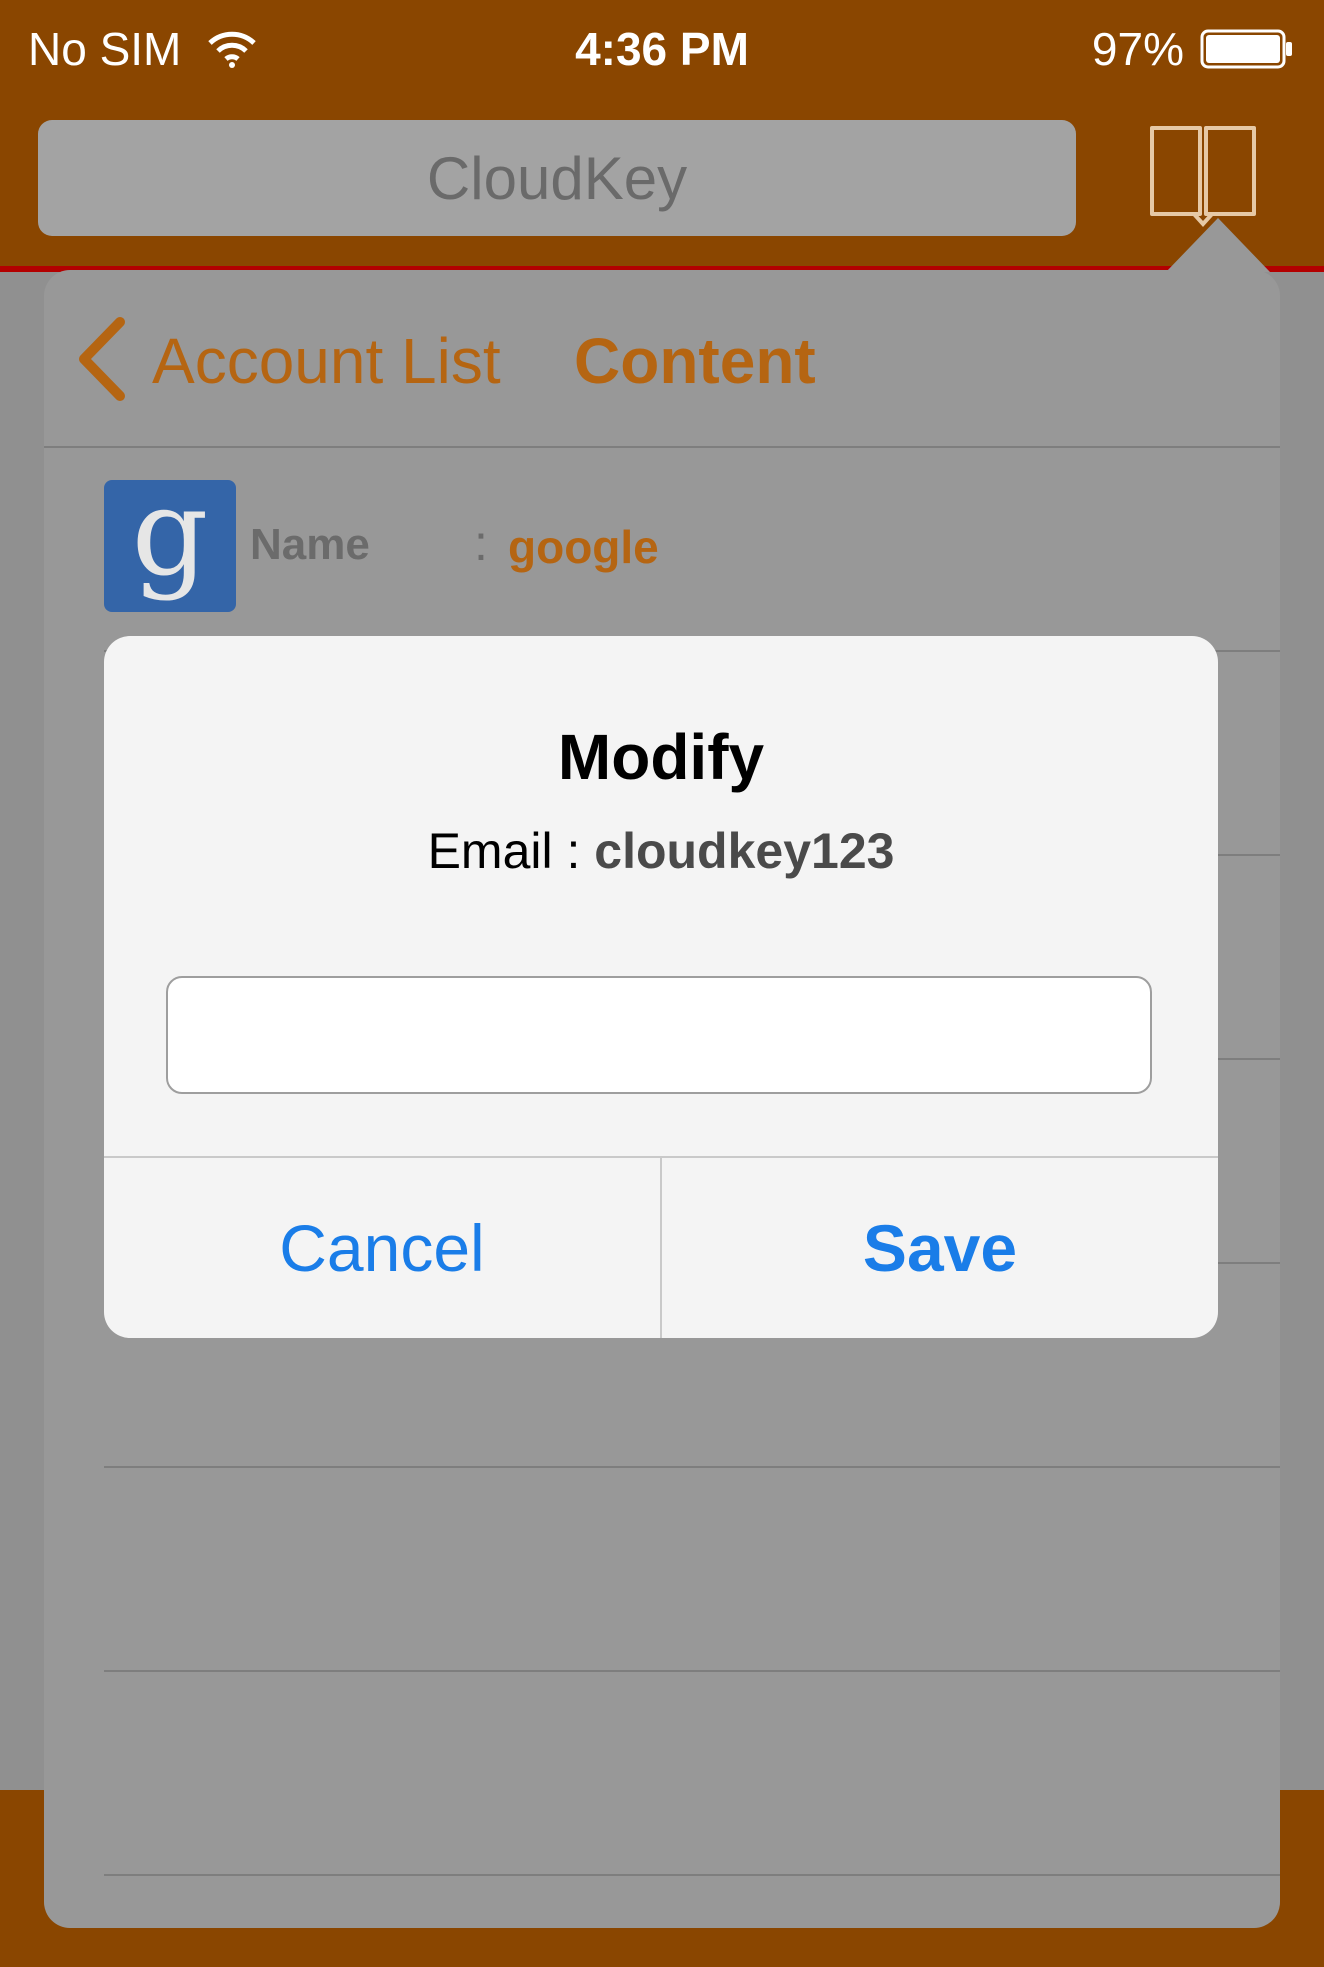 Image resolution: width=1324 pixels, height=1967 pixels. I want to click on battery-percent: 97%, so click(1137, 49).